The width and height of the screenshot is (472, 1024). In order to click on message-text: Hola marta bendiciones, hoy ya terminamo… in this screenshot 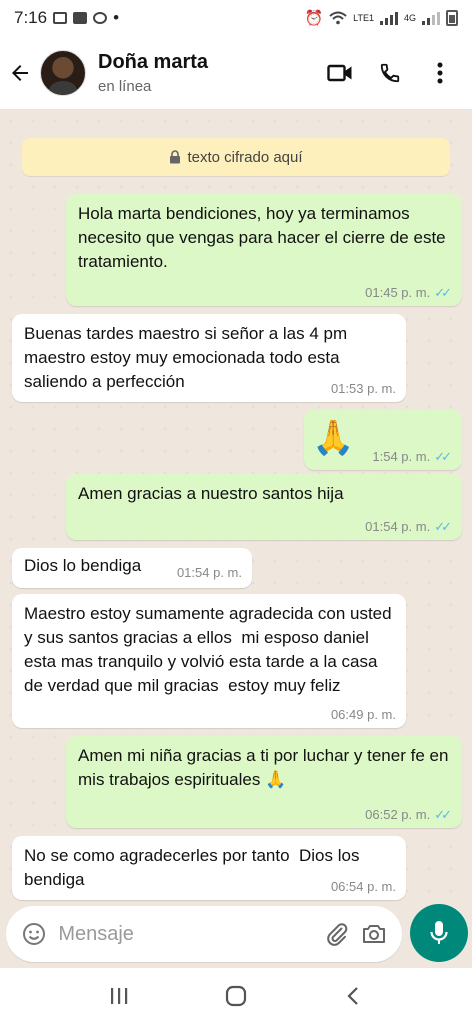, I will do `click(264, 237)`.